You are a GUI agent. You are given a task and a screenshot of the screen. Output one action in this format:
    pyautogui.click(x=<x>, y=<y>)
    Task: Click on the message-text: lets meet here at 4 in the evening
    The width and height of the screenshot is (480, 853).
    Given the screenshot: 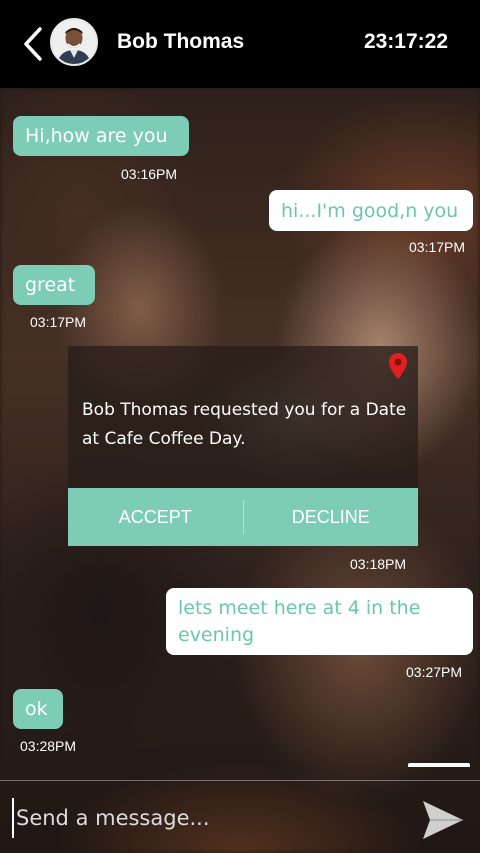 What is the action you would take?
    pyautogui.click(x=299, y=621)
    